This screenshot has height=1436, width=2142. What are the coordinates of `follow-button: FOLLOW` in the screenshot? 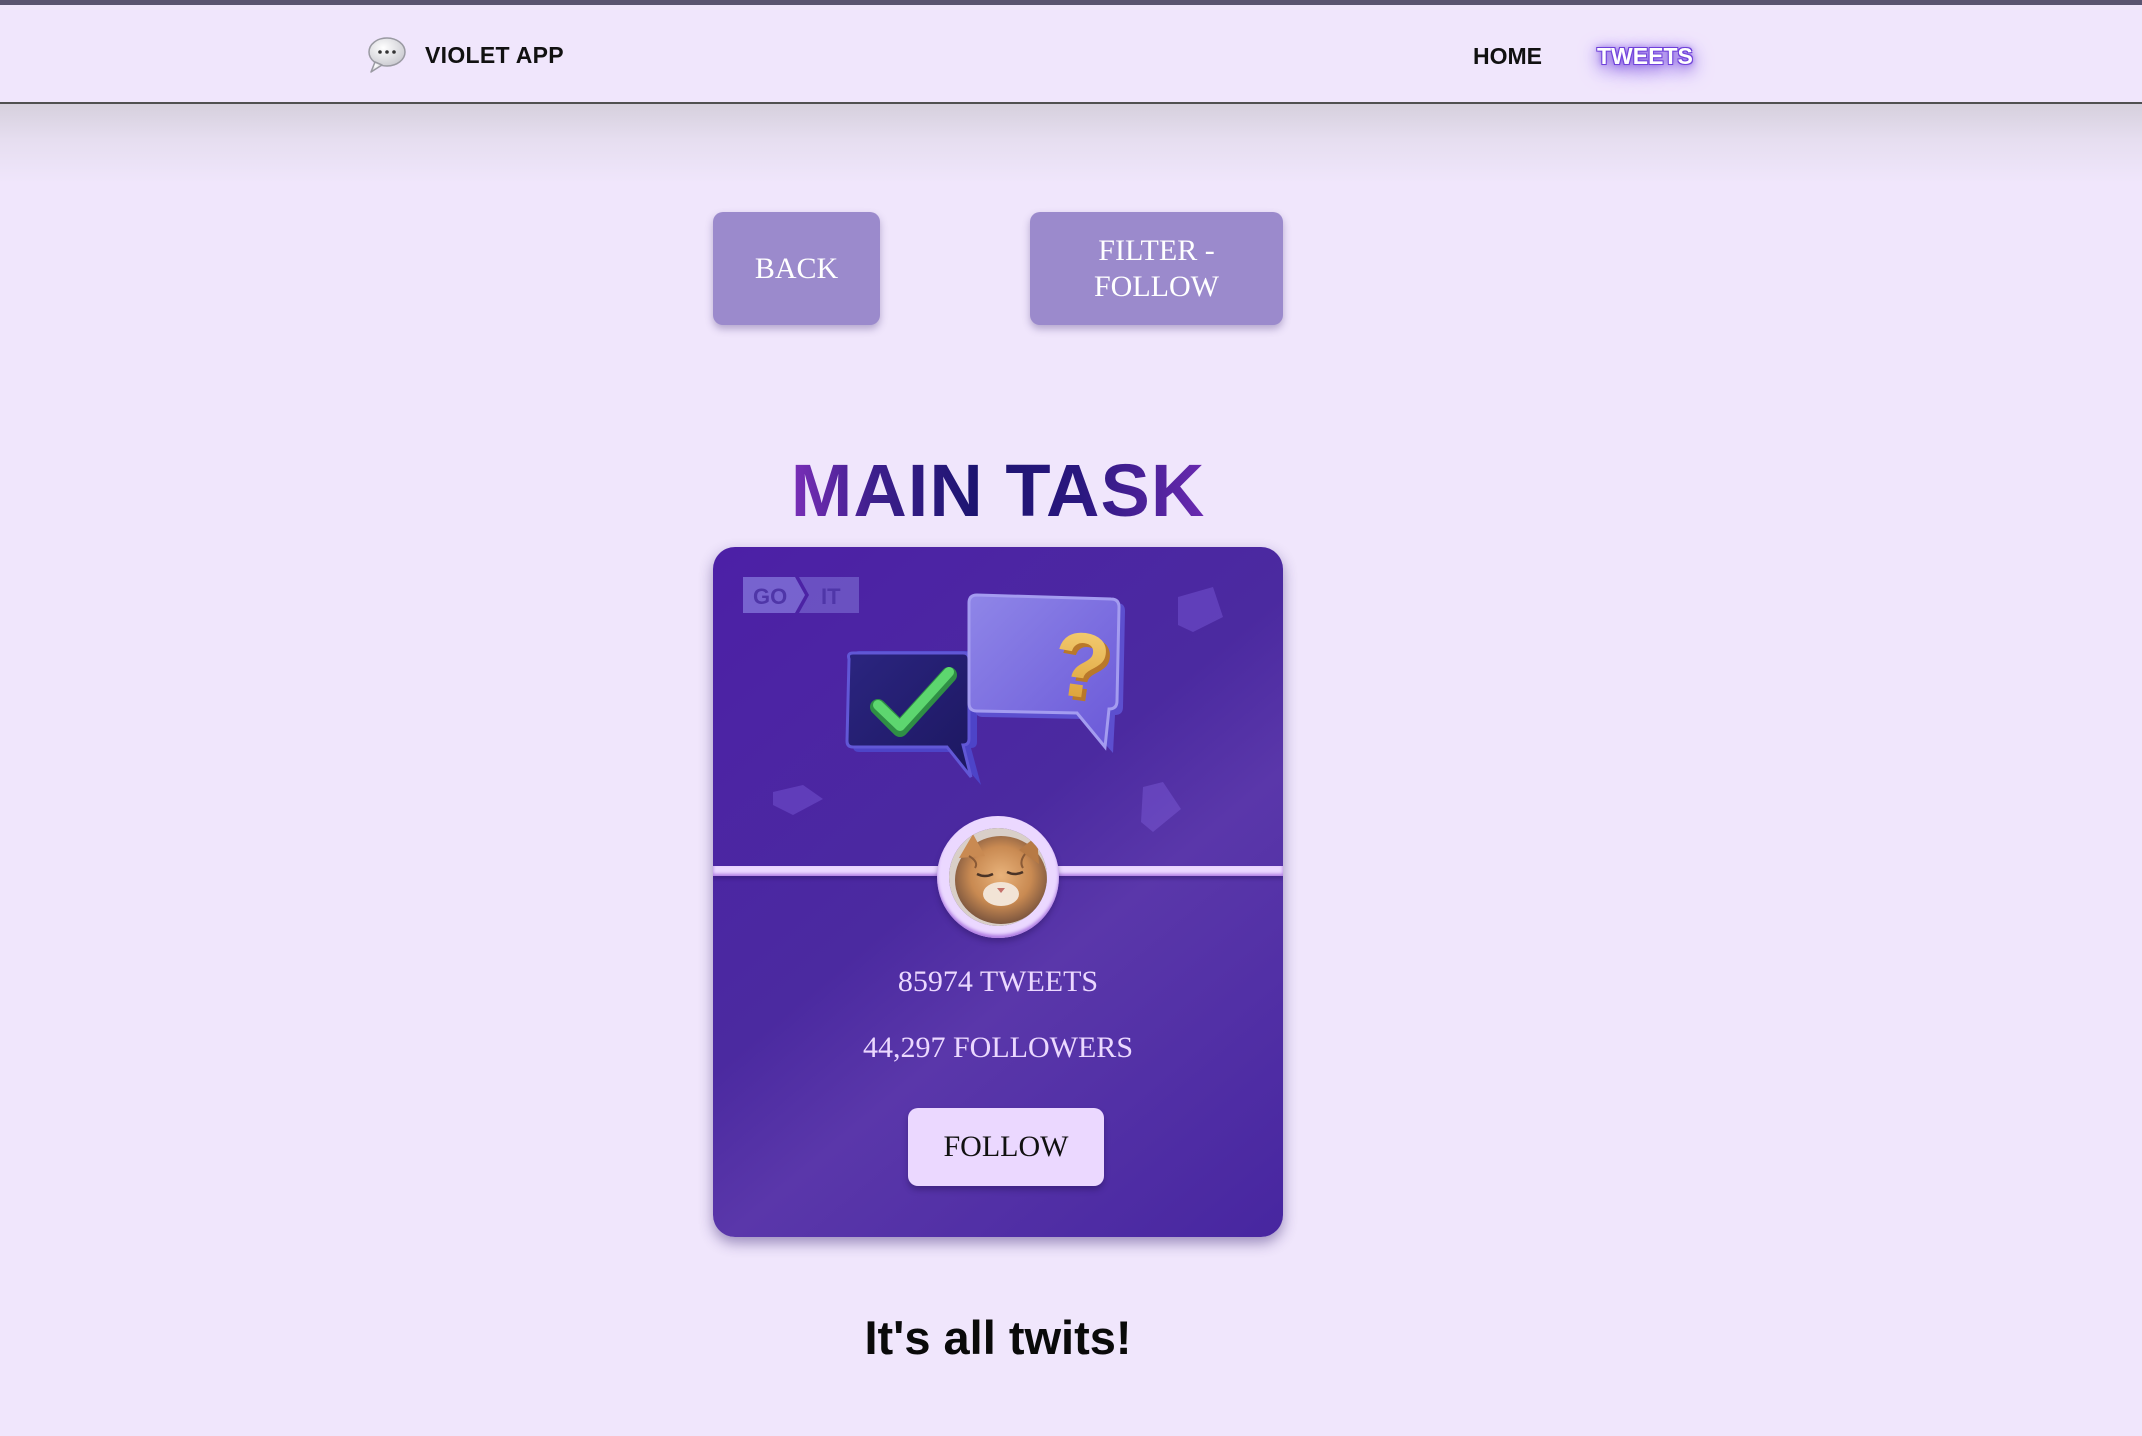 It's located at (1006, 1147).